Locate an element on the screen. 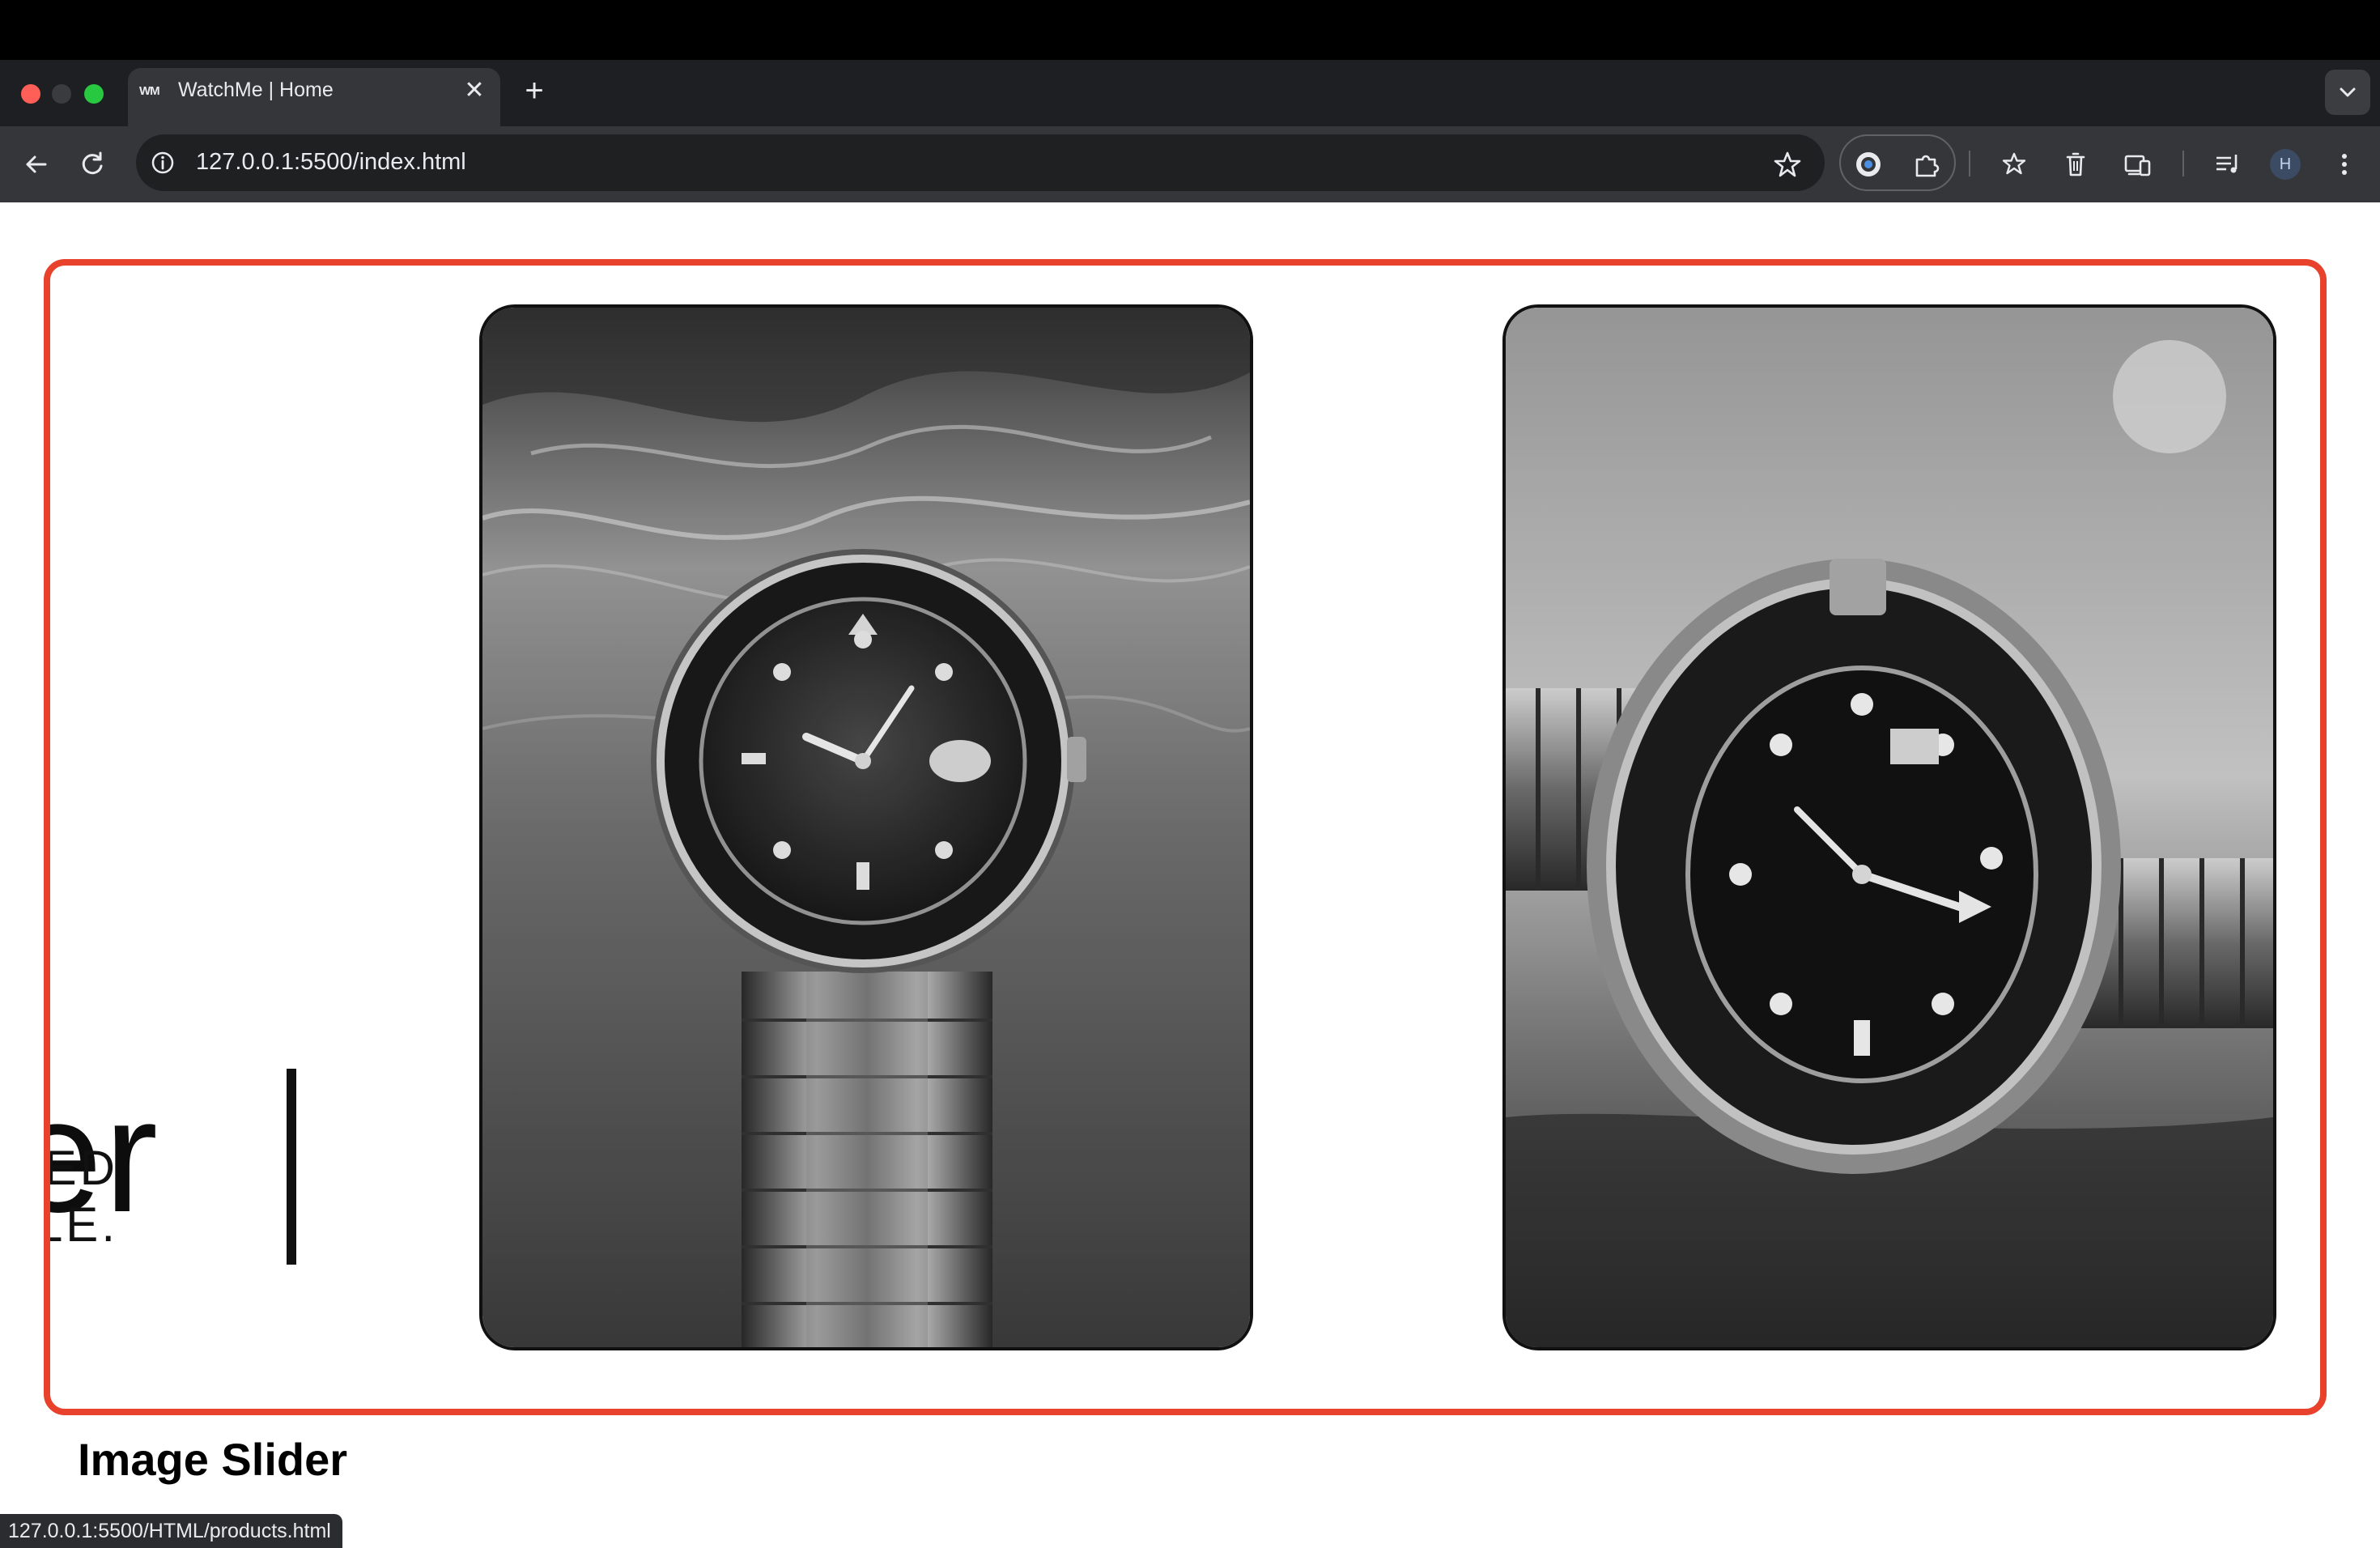 This screenshot has height=1548, width=2380. password-manager-icon is located at coordinates (1869, 164).